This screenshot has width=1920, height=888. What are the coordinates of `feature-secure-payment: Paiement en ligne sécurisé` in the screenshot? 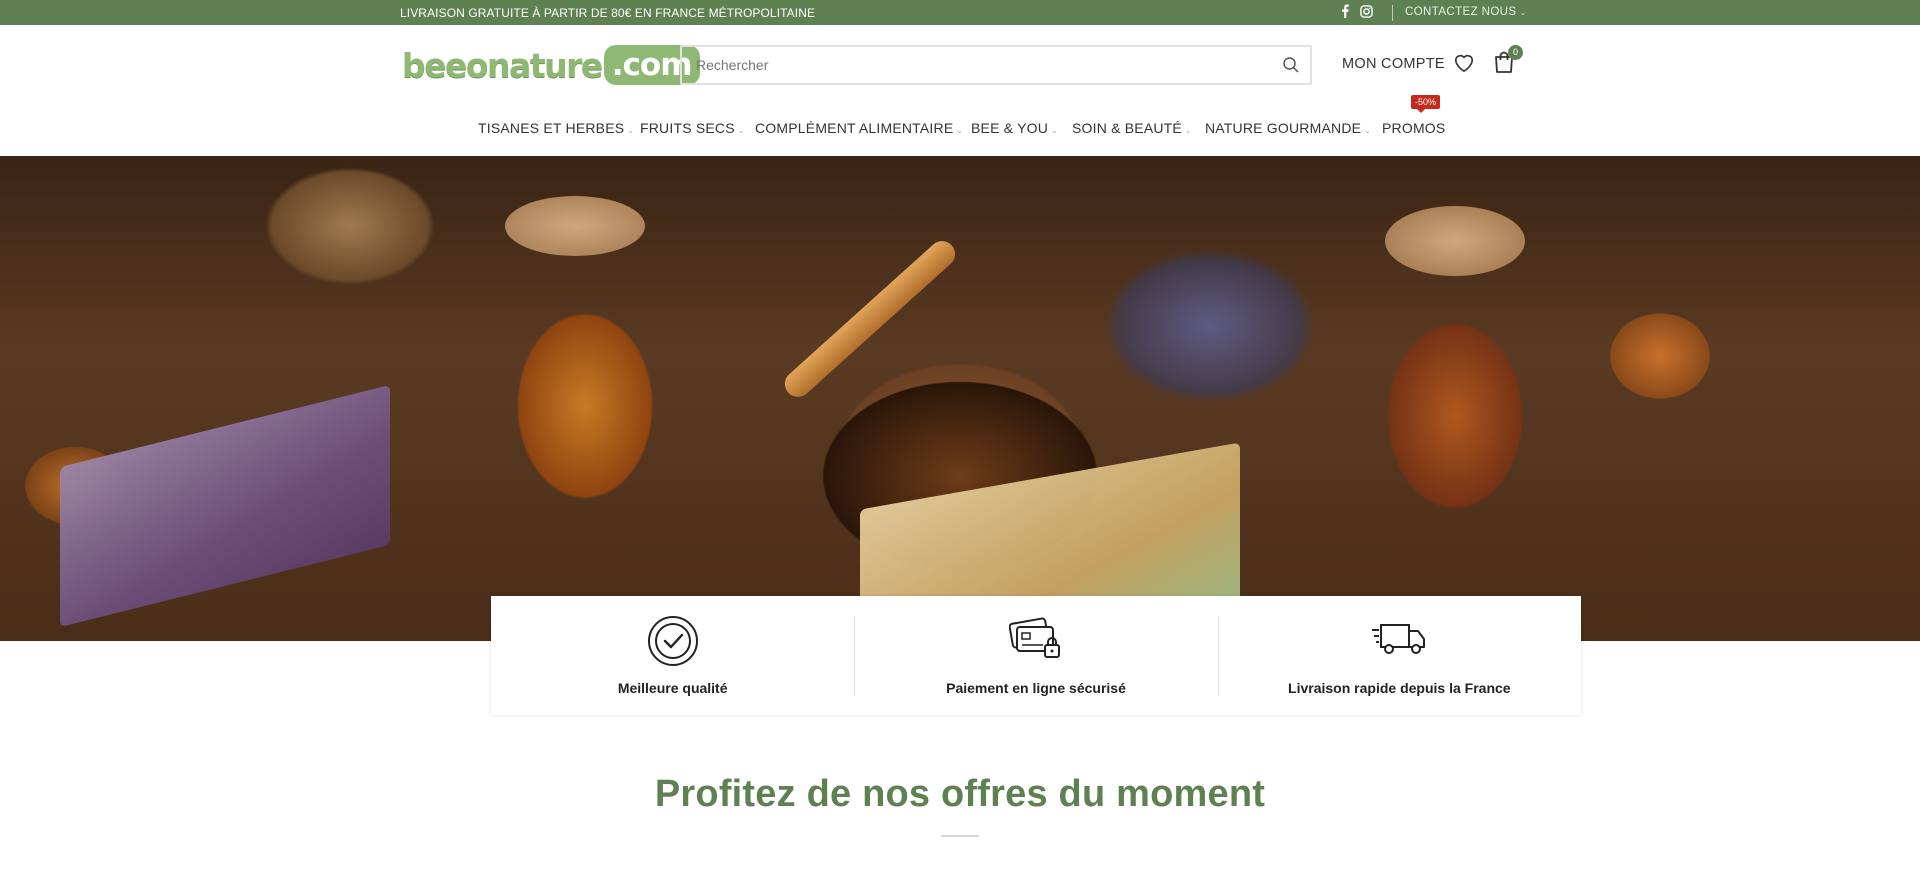 It's located at (1035, 655).